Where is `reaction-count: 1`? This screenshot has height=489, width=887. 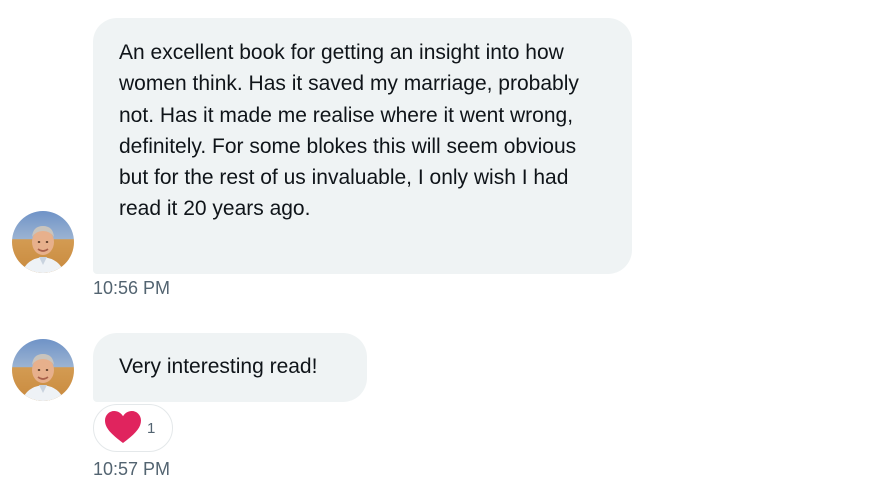 reaction-count: 1 is located at coordinates (151, 428).